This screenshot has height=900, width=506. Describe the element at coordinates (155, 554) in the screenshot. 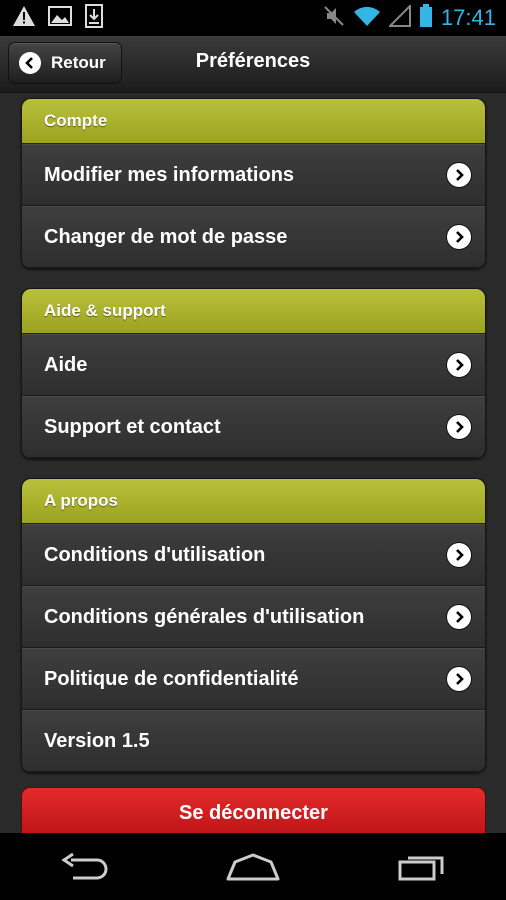

I see `item-label: Conditions d'utilisation` at that location.